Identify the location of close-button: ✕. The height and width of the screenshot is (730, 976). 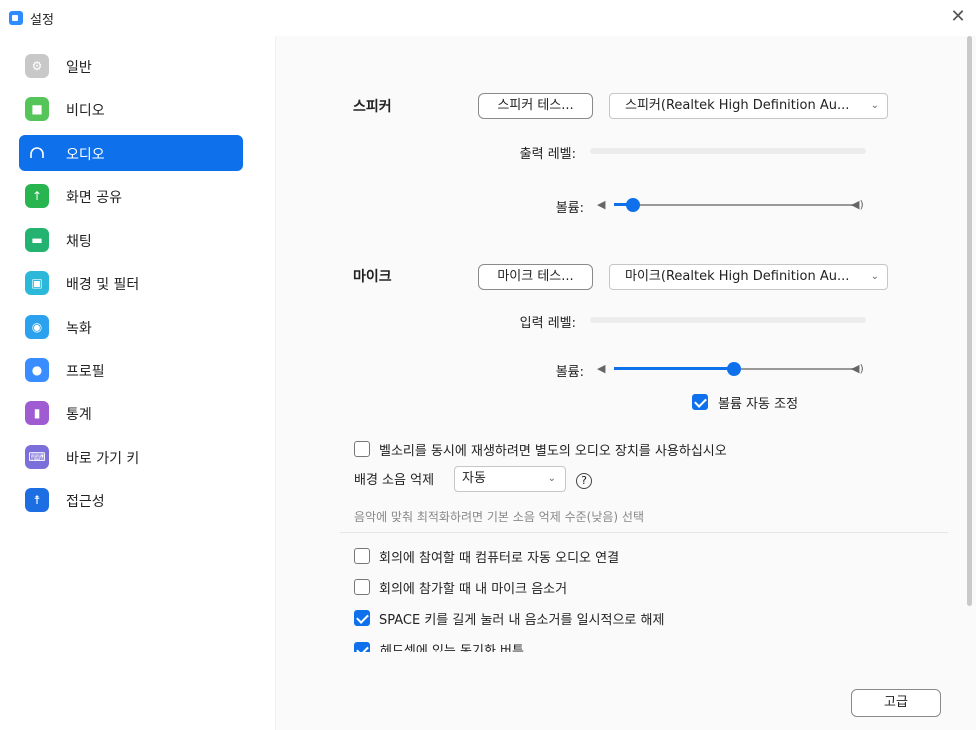
(958, 17).